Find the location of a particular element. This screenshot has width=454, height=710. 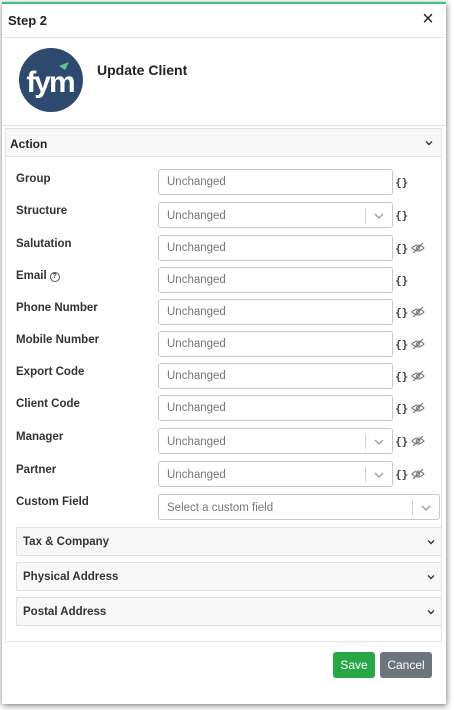

mobile-number-label: Mobile Number is located at coordinates (58, 340).